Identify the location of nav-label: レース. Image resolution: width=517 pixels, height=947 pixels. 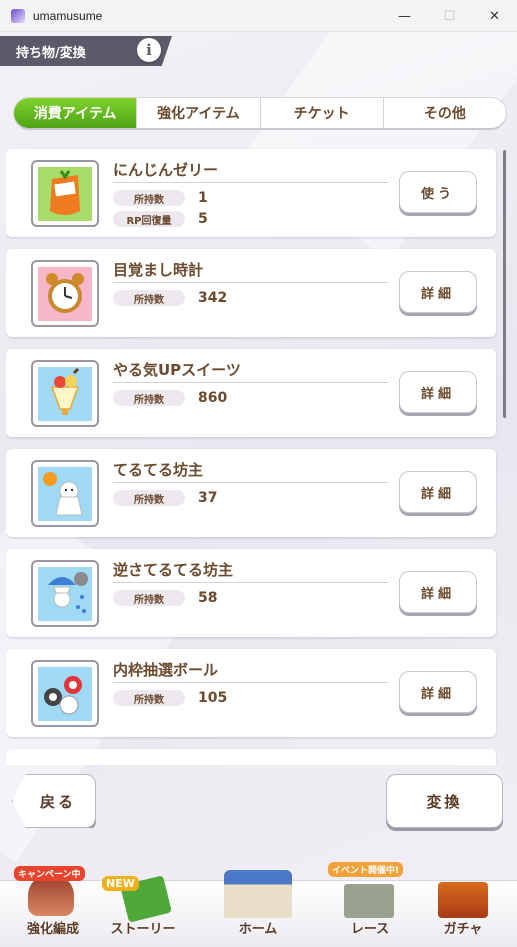
(370, 929).